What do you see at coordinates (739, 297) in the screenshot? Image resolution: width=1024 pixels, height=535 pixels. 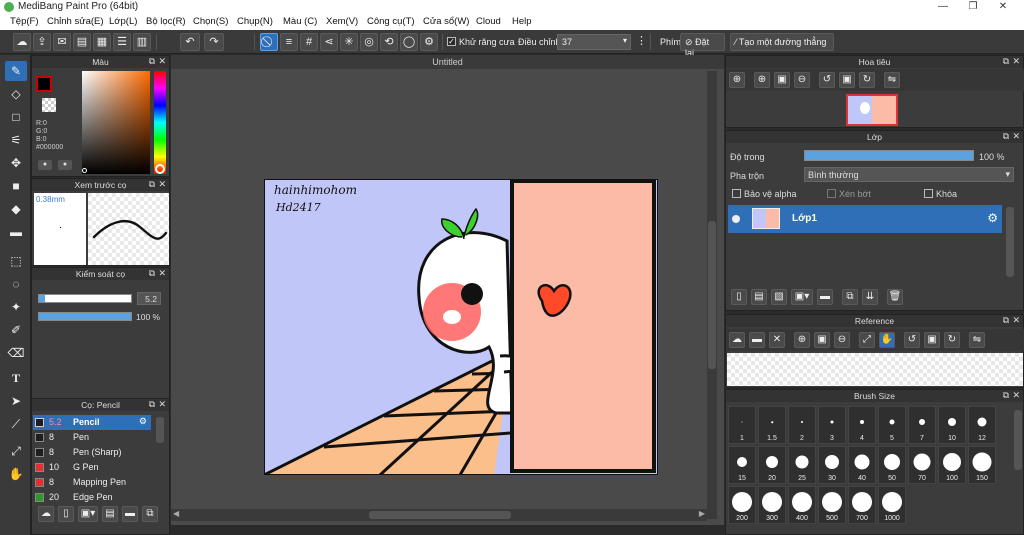 I see `new-layer-icon: ▯` at bounding box center [739, 297].